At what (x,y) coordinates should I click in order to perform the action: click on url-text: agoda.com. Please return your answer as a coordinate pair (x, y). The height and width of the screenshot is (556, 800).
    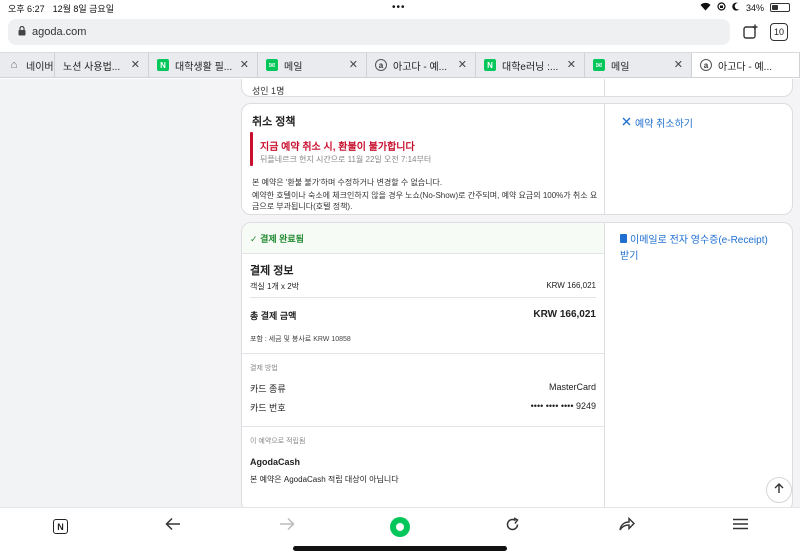
    Looking at the image, I should click on (59, 32).